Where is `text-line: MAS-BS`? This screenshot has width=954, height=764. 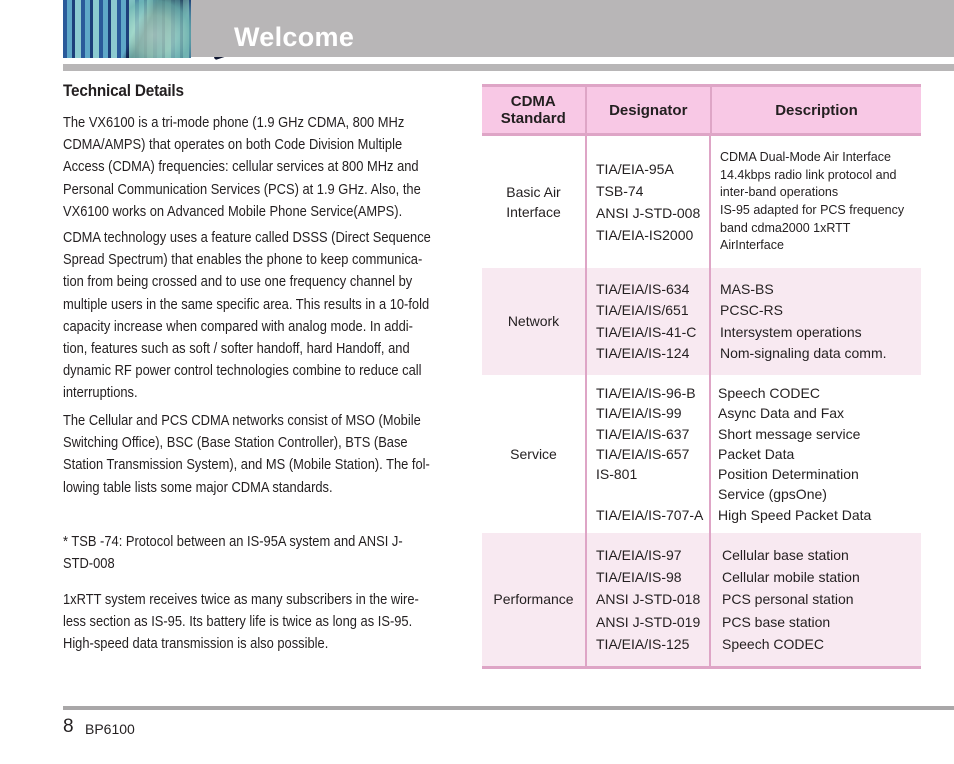 text-line: MAS-BS is located at coordinates (747, 288).